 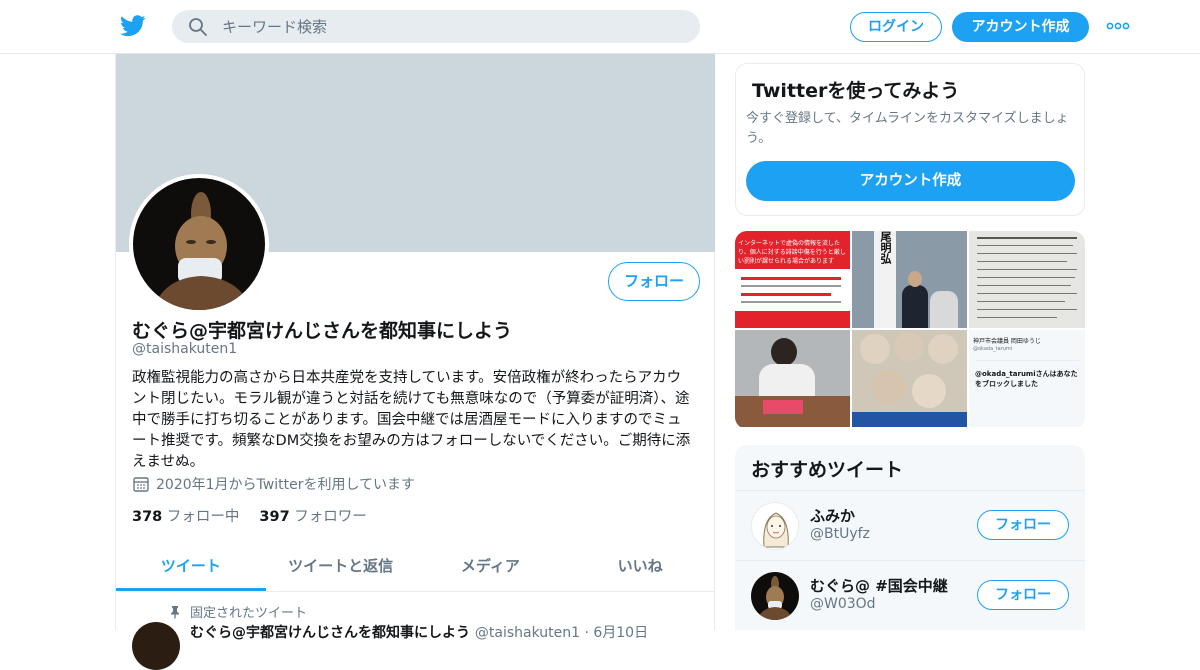 I want to click on tab-likes: いいね, so click(x=640, y=566).